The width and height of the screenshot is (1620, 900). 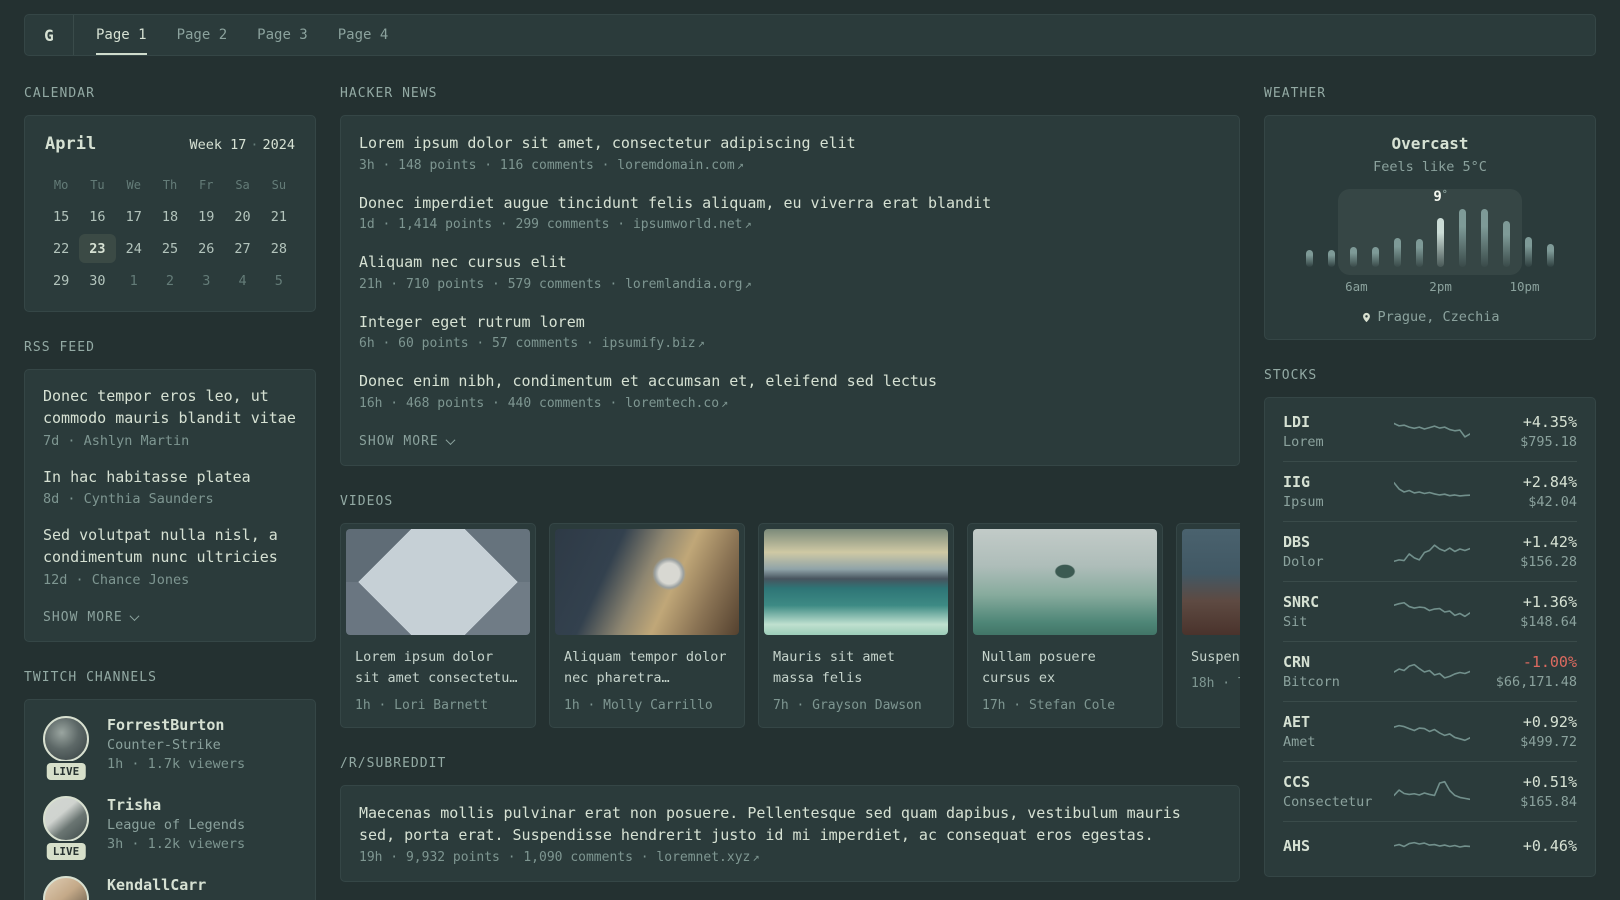 What do you see at coordinates (1430, 611) in the screenshot?
I see `stock-row: SNRC Sit +1.36% $148.64` at bounding box center [1430, 611].